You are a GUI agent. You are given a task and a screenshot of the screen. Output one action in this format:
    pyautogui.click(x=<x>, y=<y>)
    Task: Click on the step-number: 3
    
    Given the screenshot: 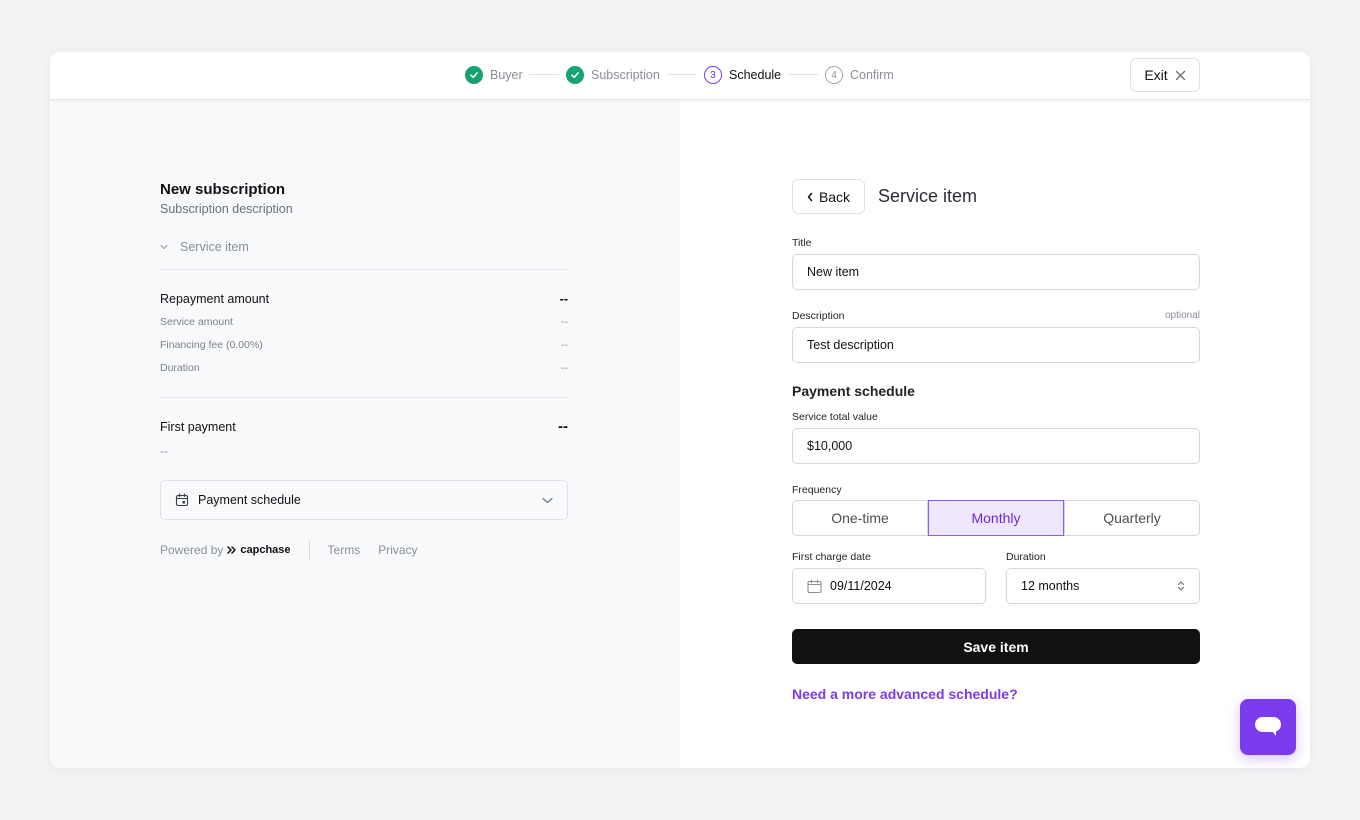 What is the action you would take?
    pyautogui.click(x=713, y=75)
    